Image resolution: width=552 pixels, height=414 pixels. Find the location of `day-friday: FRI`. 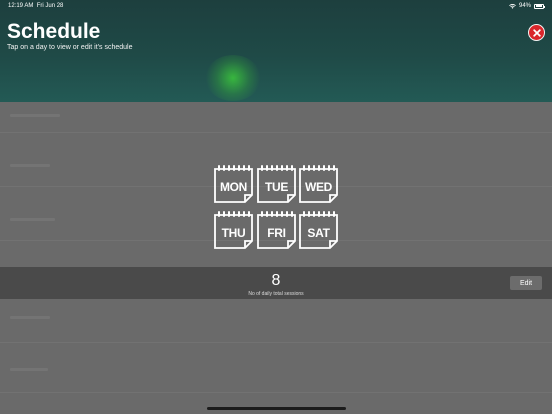

day-friday: FRI is located at coordinates (276, 230).